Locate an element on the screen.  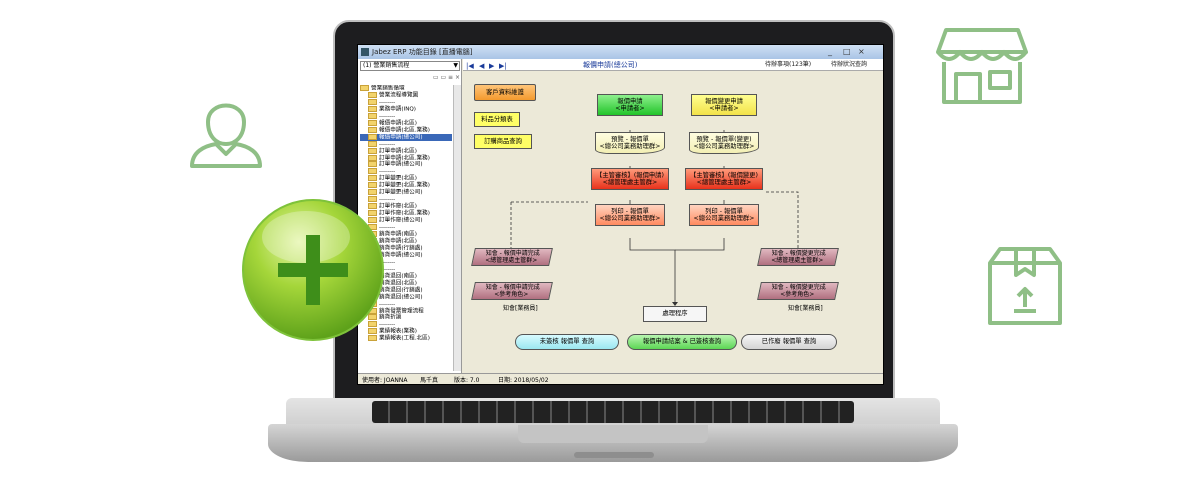
sidebar-tree-item: 訂單變更(北區.業務) is located at coordinates (406, 185).